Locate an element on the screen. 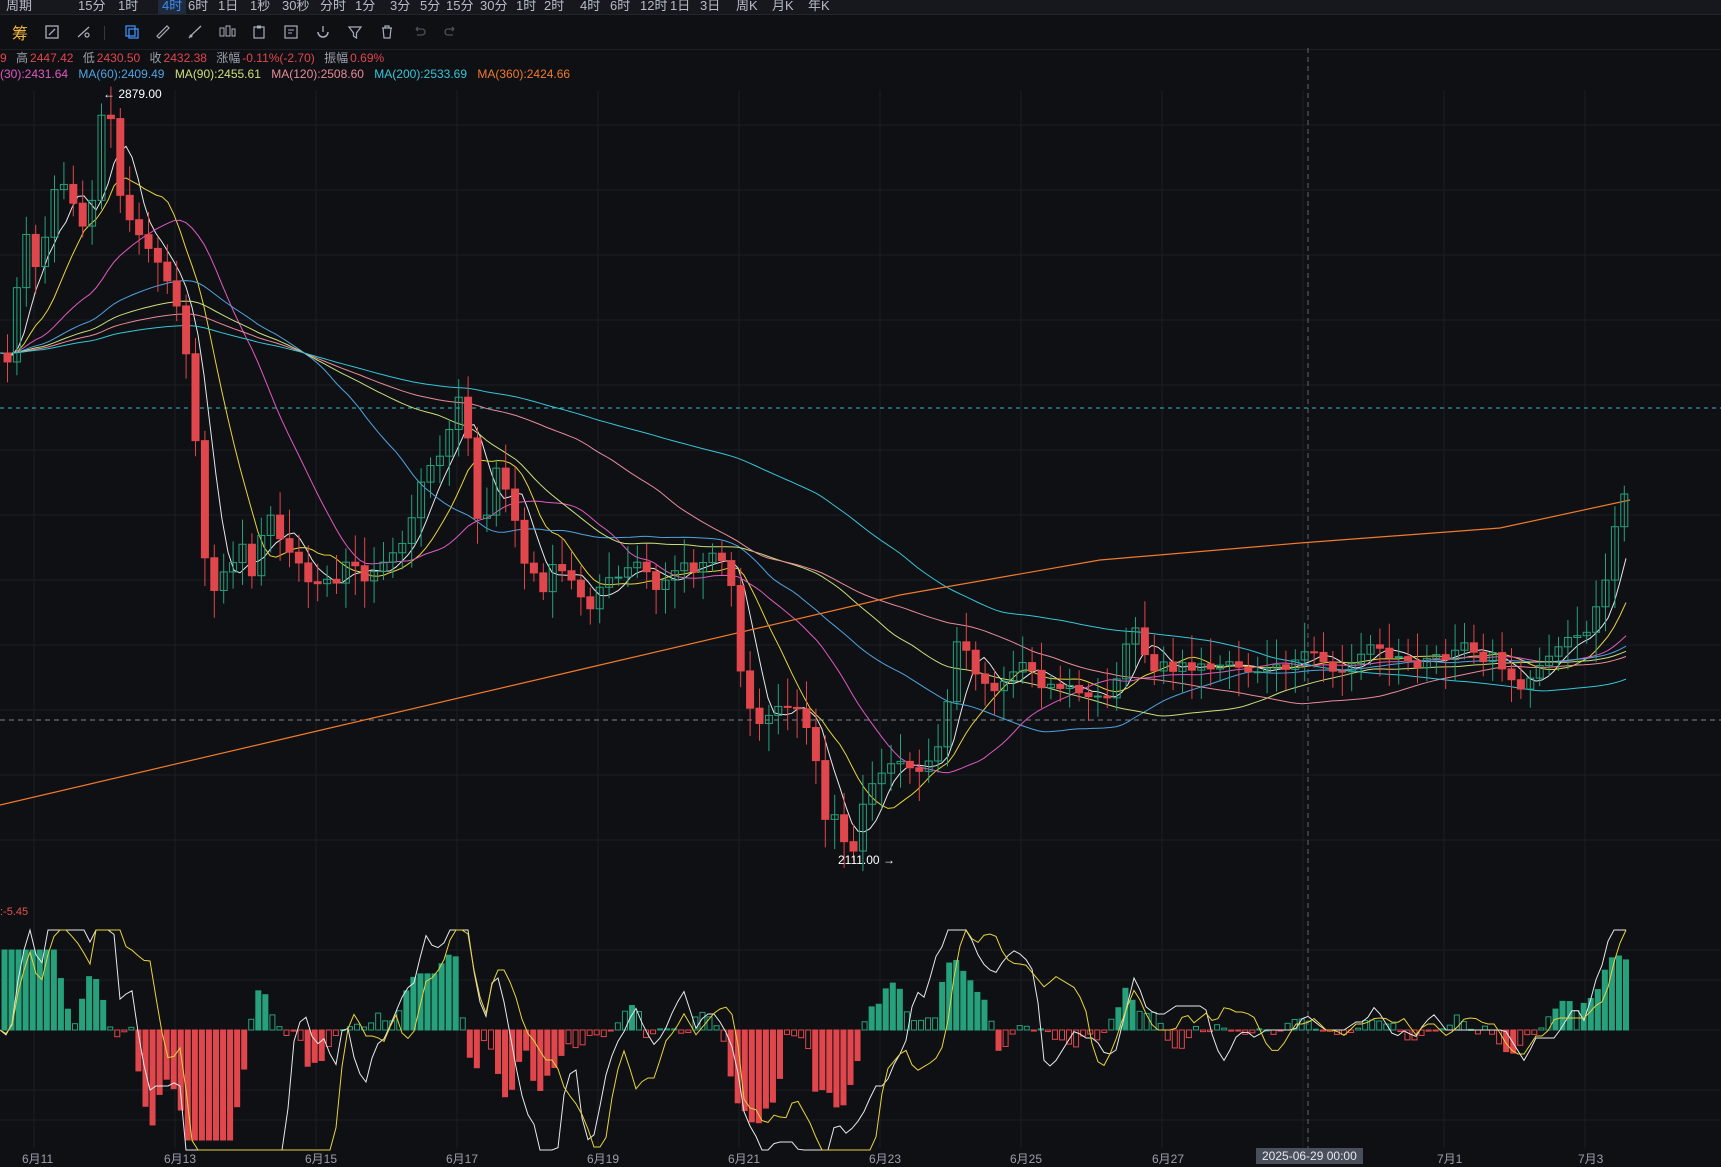 The image size is (1721, 1167). x-tick: 6月23 is located at coordinates (885, 1159).